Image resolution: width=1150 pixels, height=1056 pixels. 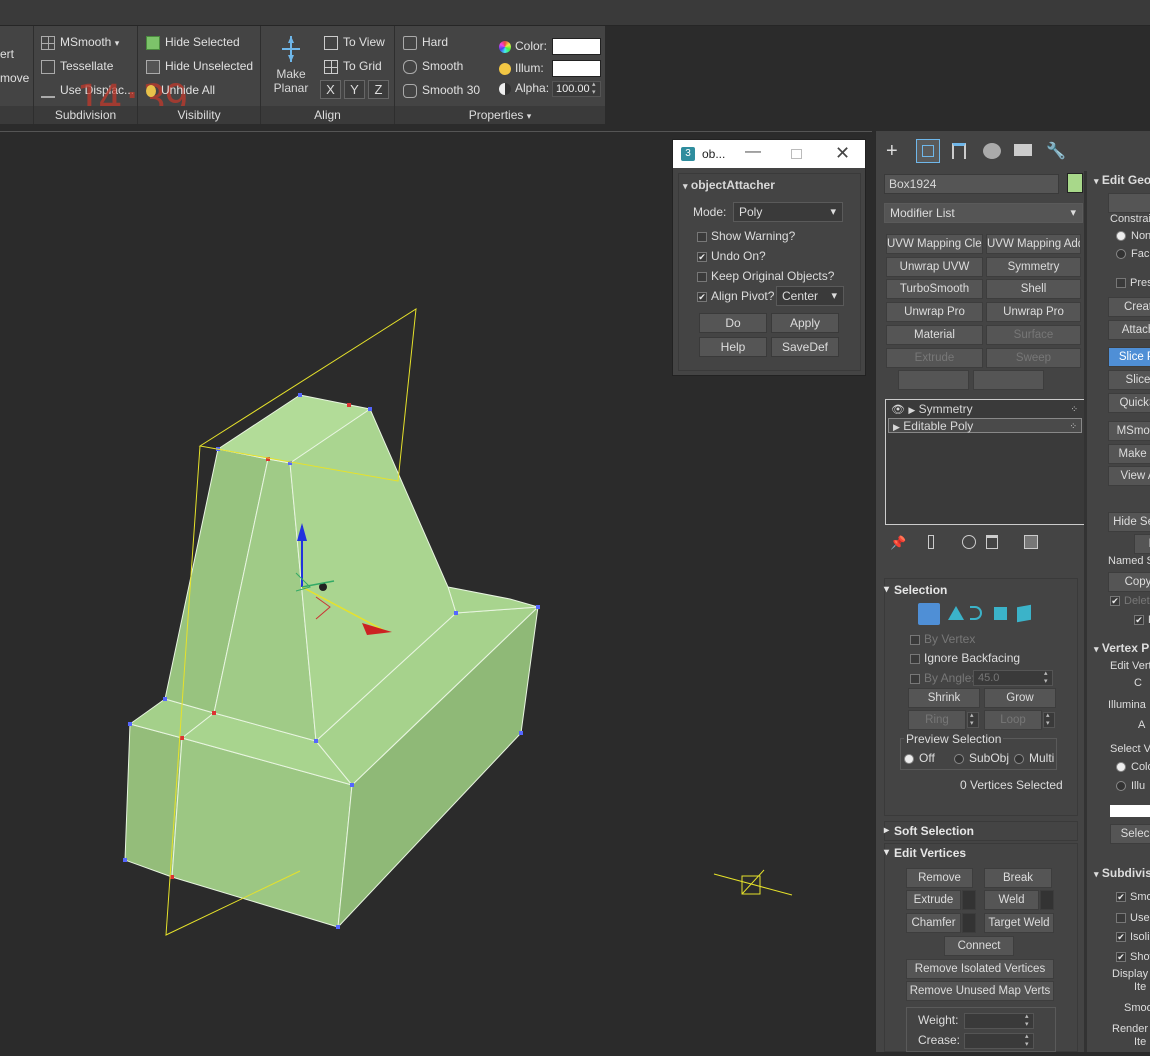 What do you see at coordinates (753, 152) in the screenshot?
I see `minimize-icon: —` at bounding box center [753, 152].